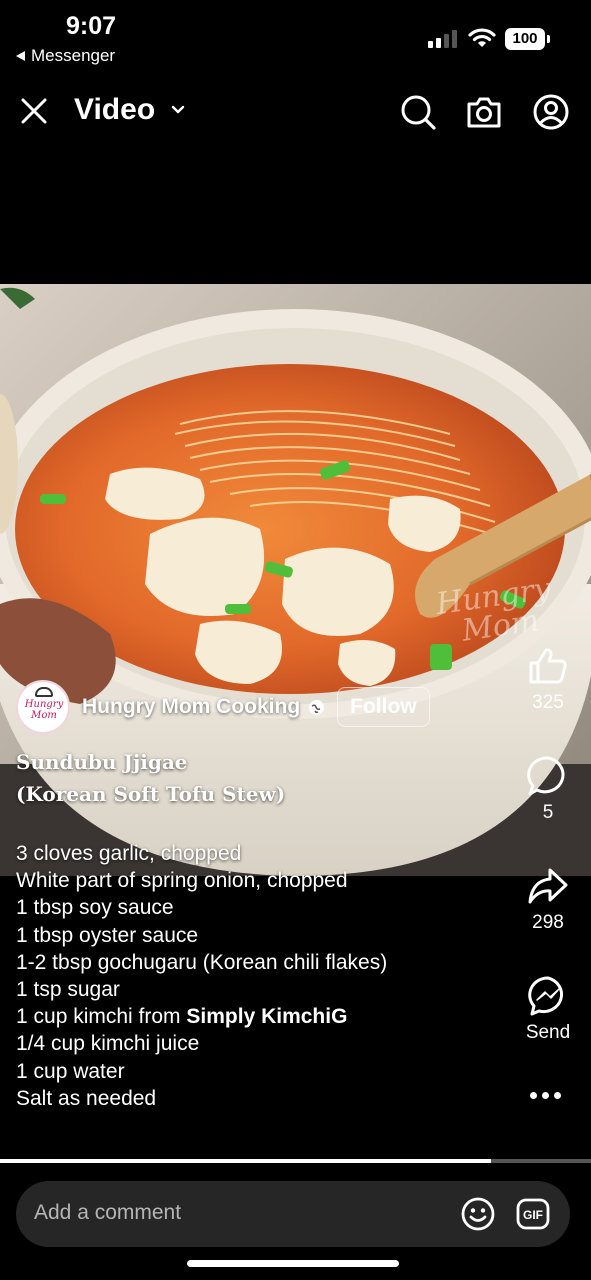 The width and height of the screenshot is (591, 1280). Describe the element at coordinates (525, 39) in the screenshot. I see `battery-indicator: 100` at that location.